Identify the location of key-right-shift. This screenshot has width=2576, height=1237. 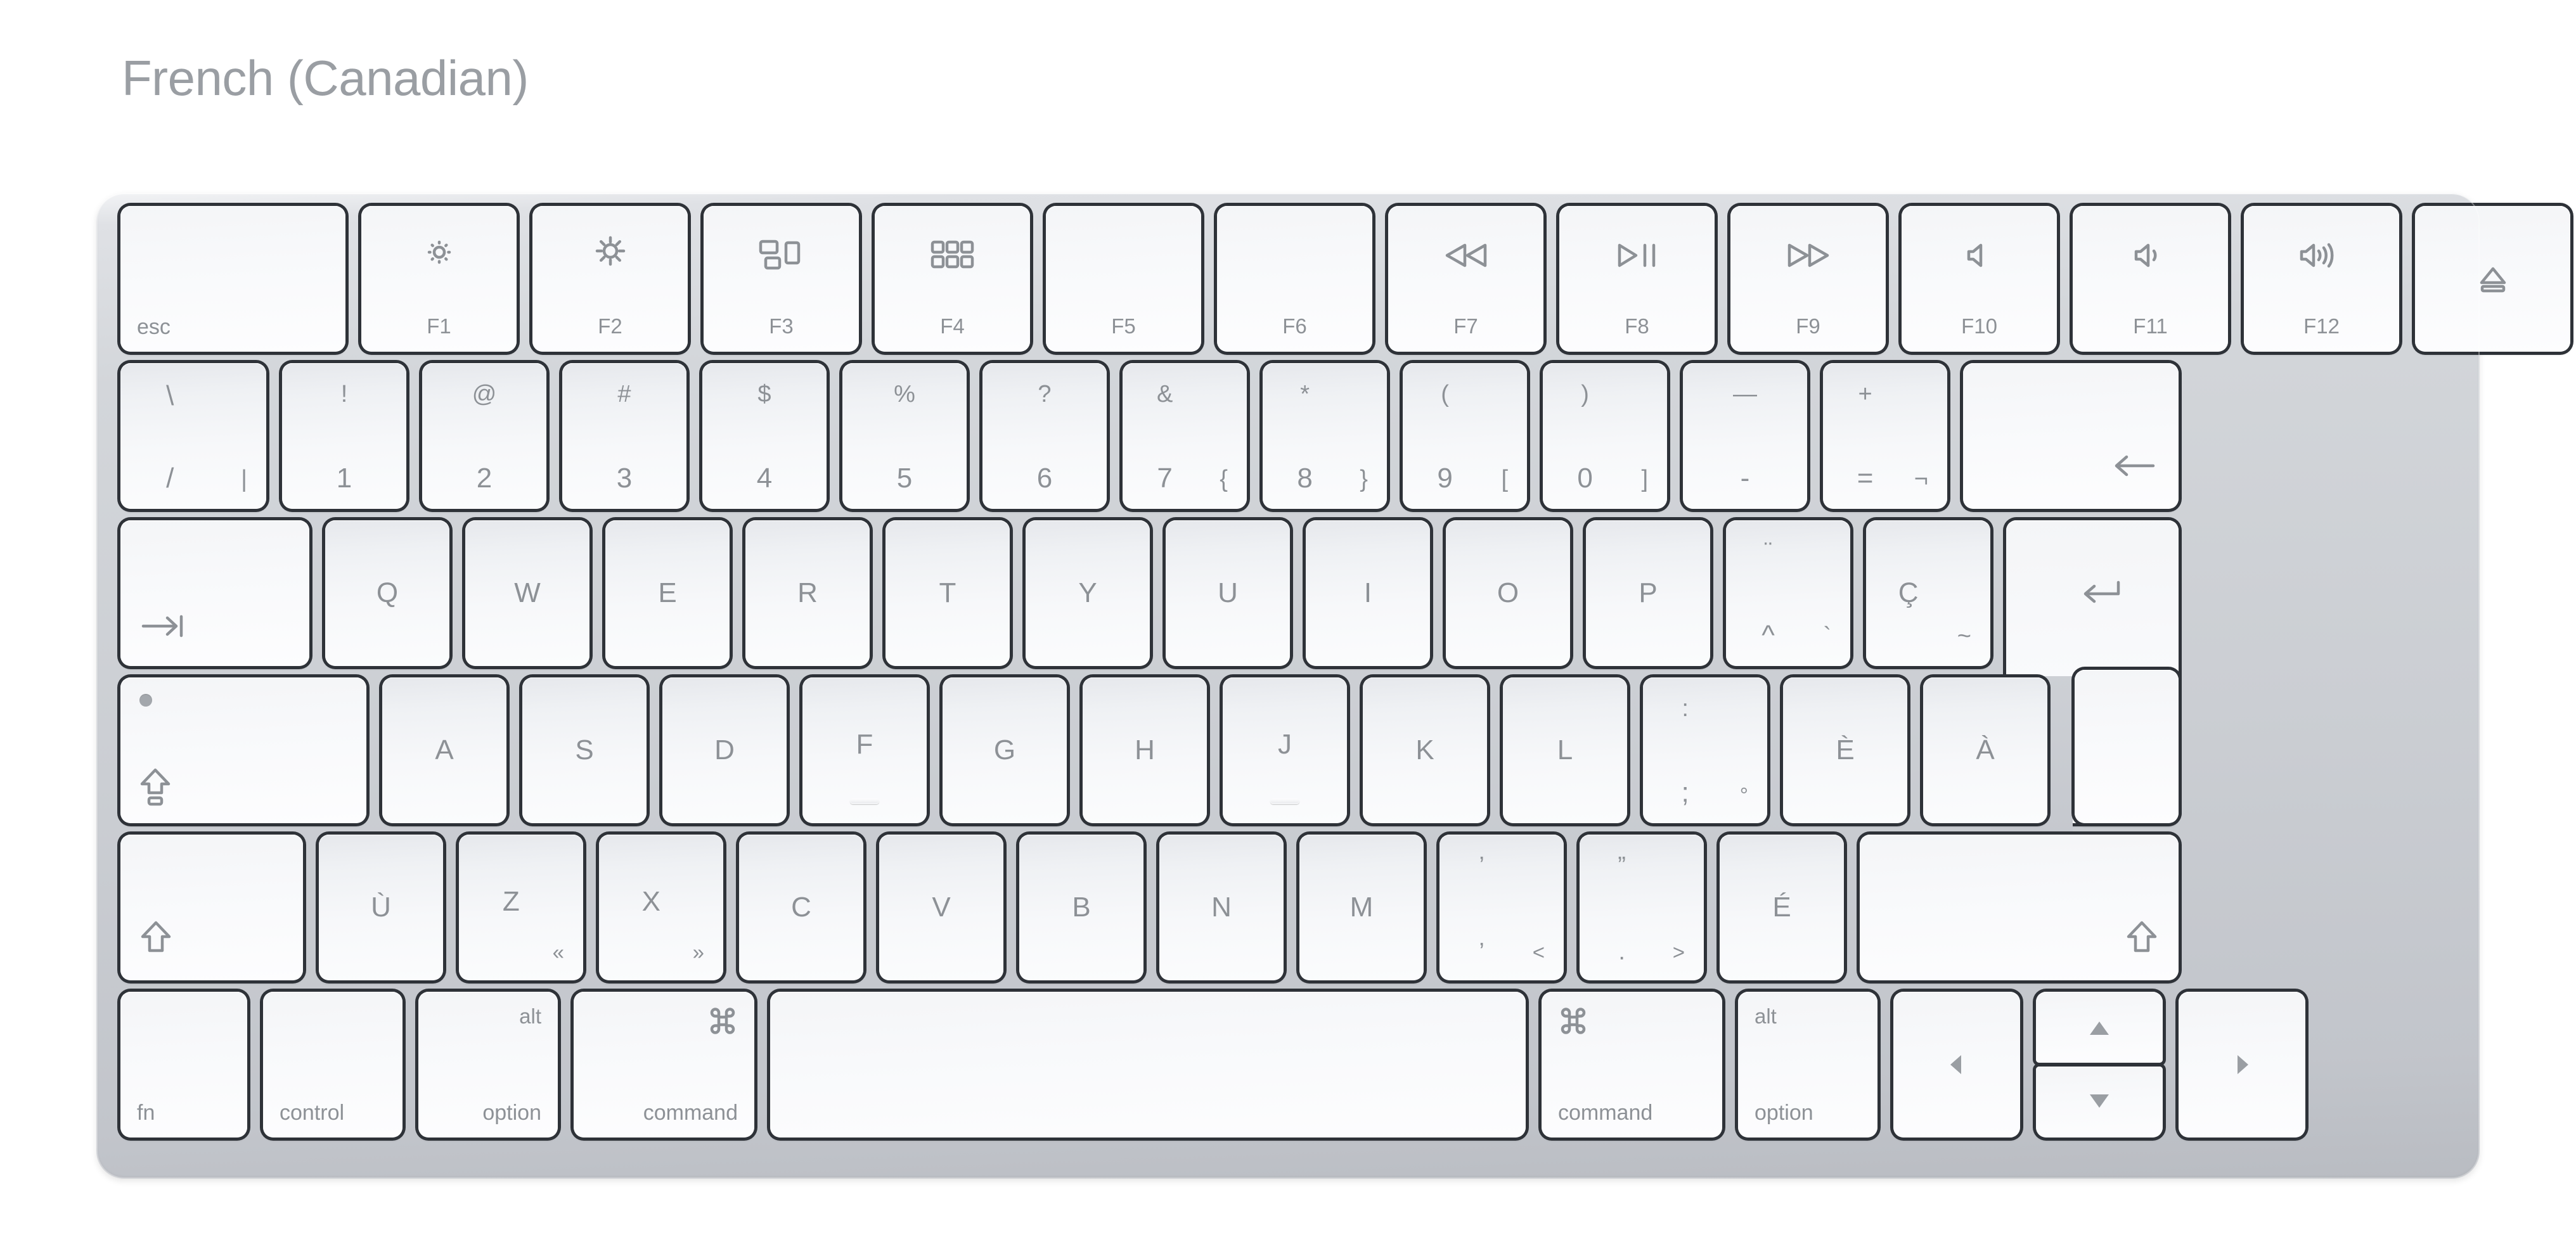
(2020, 907).